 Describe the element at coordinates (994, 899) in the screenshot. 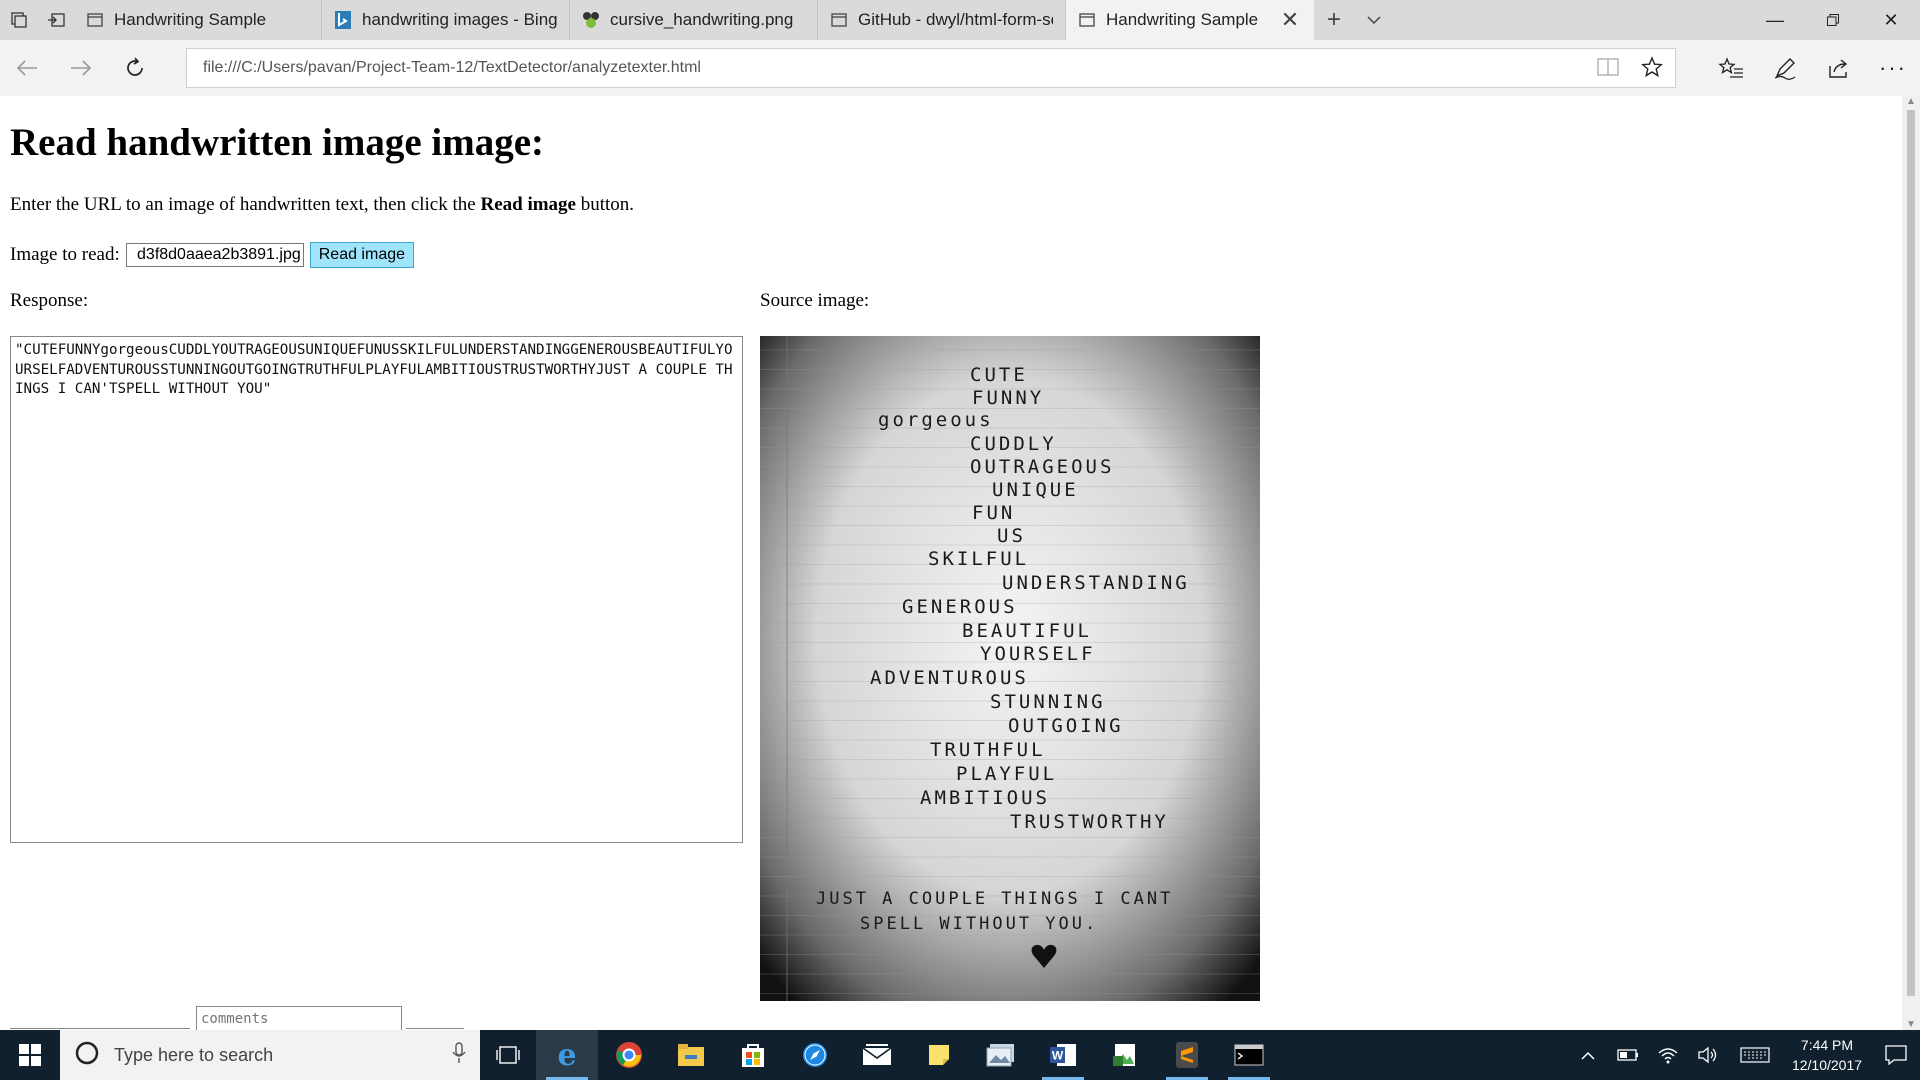

I see `handwritten-footer: JUST A COUPLE THINGS I CANT` at that location.